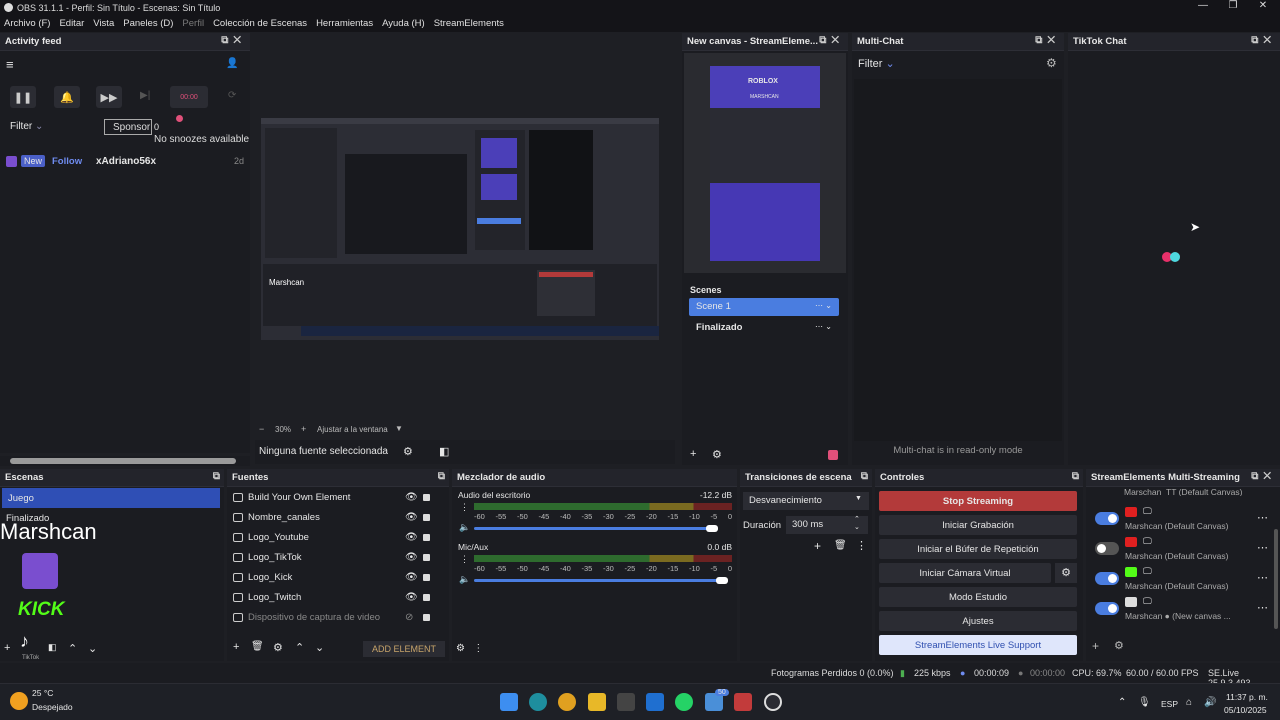  What do you see at coordinates (338, 557) in the screenshot?
I see `source-item: Logo_TikTok 👁` at bounding box center [338, 557].